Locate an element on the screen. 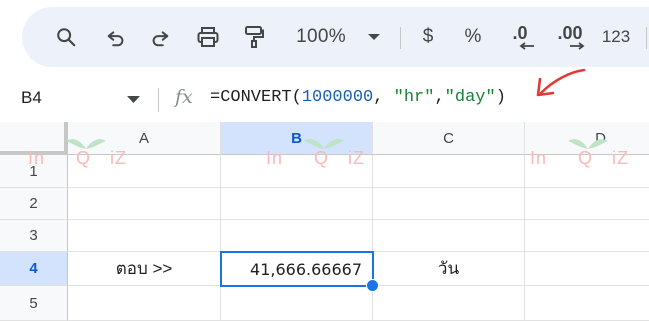  cell-b5 is located at coordinates (297, 303).